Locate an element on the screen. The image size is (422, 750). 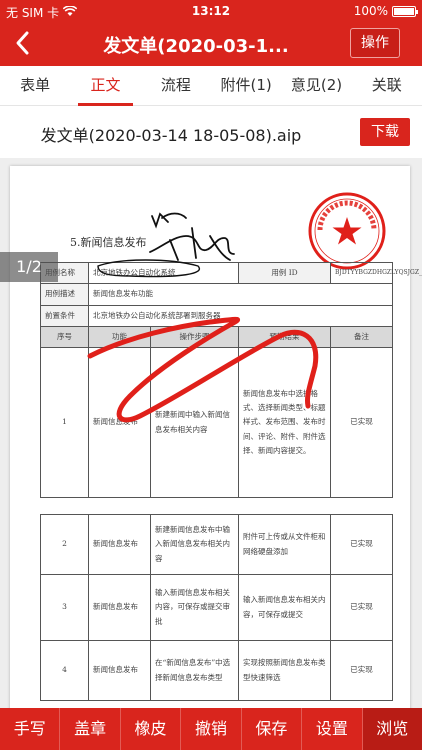
row-expected: 实现按照新闻信息发布类型快速筛选 is located at coordinates (284, 670).